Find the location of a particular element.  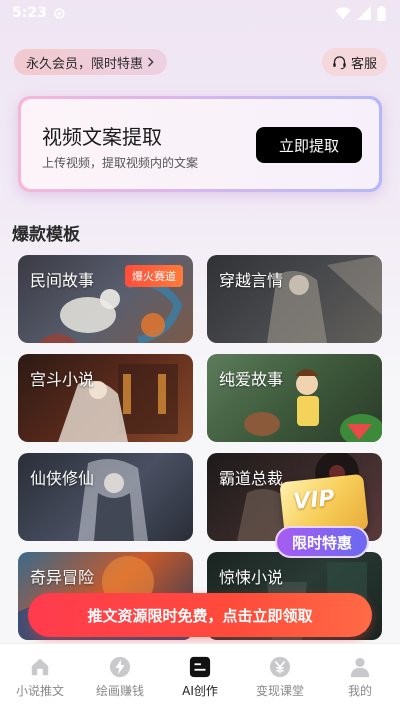

settings-icon is located at coordinates (59, 13).